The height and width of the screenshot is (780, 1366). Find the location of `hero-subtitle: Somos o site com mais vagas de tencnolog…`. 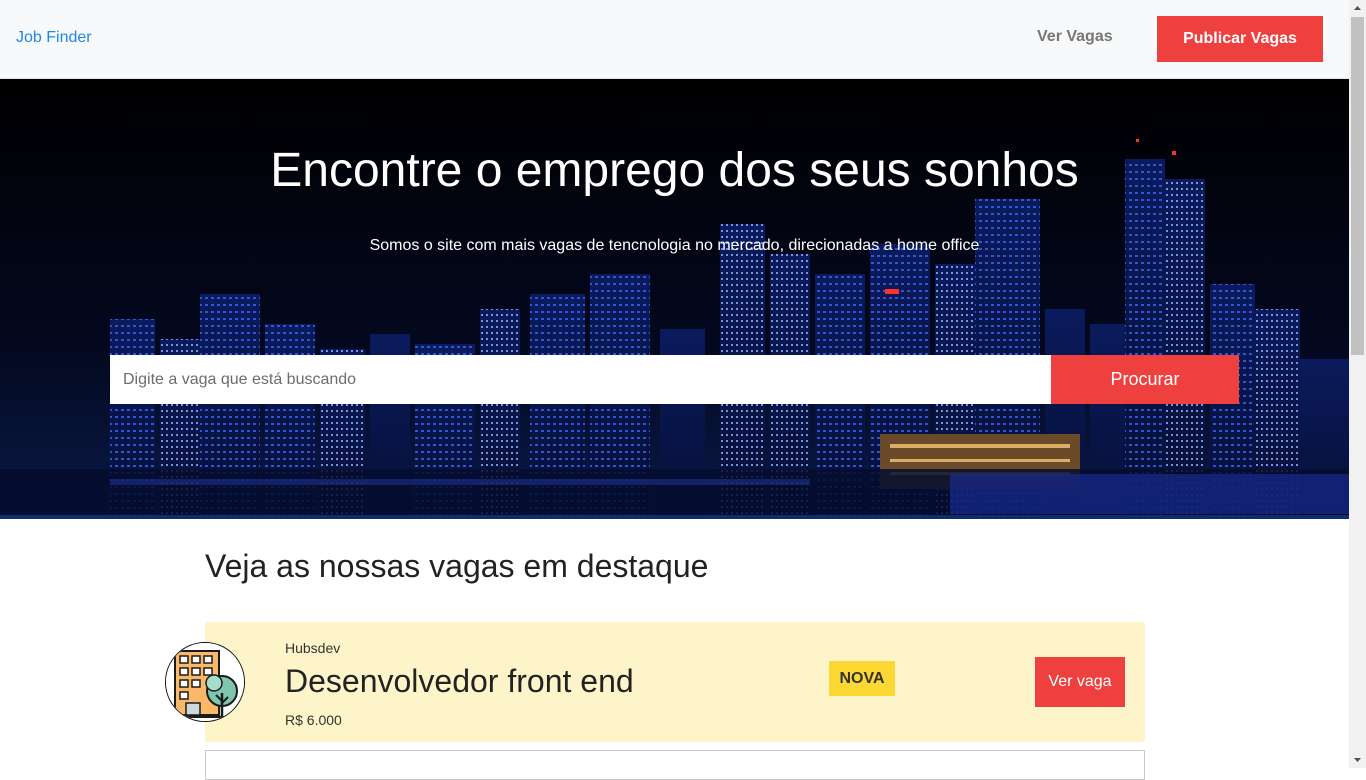

hero-subtitle: Somos o site com mais vagas de tencnolog… is located at coordinates (674, 245).